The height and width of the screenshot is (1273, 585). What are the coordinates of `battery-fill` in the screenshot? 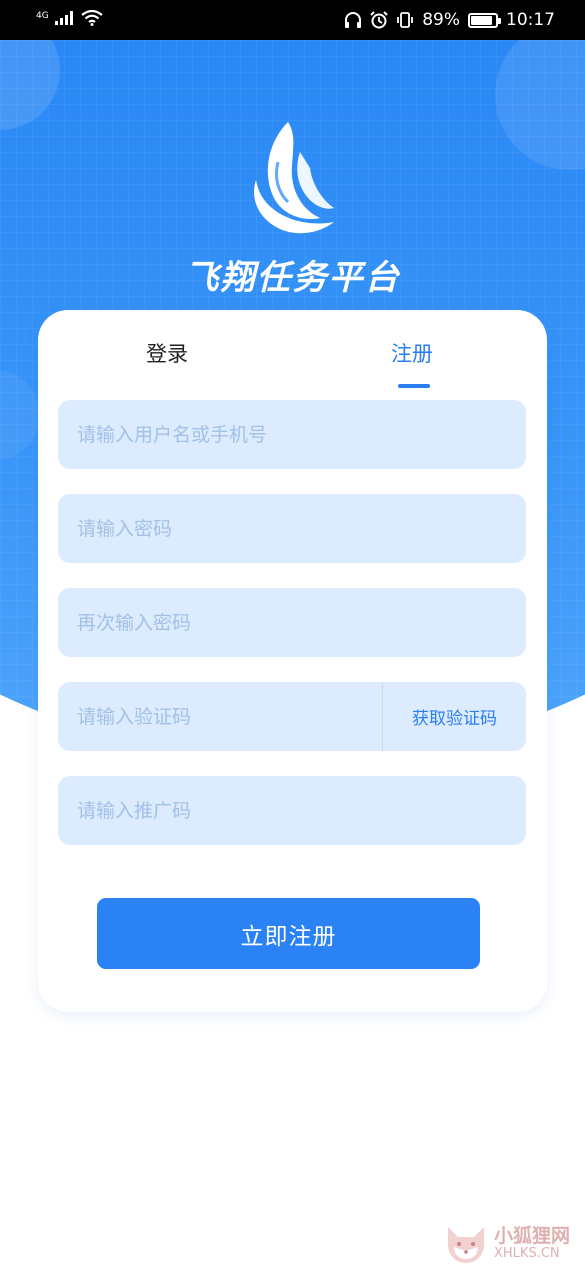 It's located at (482, 20).